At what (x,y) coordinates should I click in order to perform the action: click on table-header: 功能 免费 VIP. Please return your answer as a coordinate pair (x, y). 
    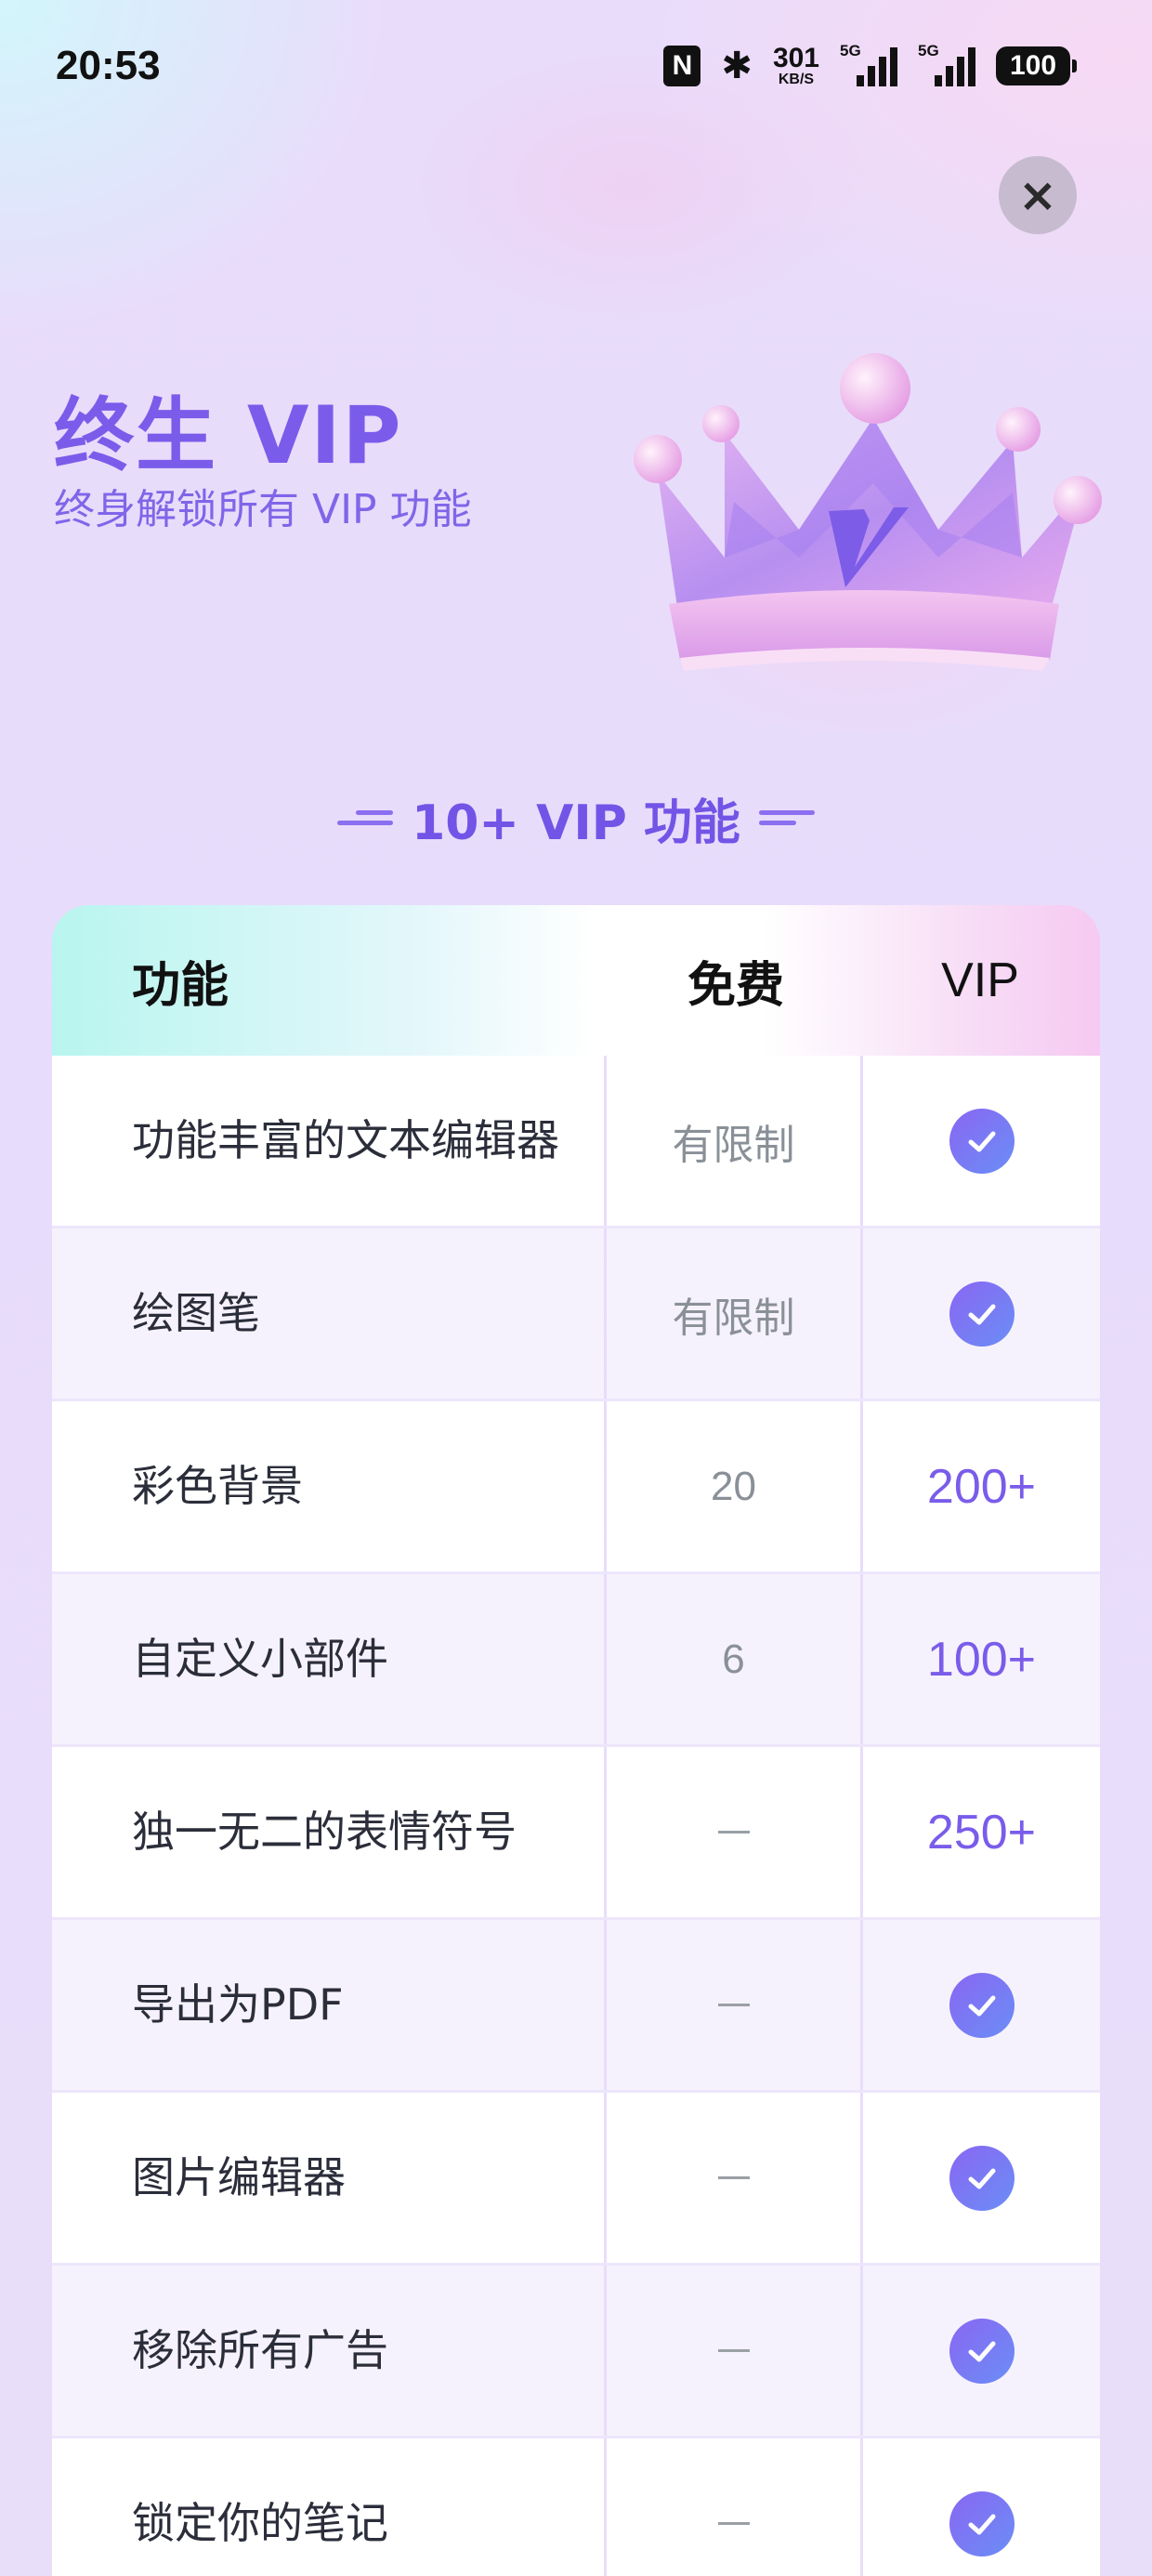
    Looking at the image, I should click on (576, 980).